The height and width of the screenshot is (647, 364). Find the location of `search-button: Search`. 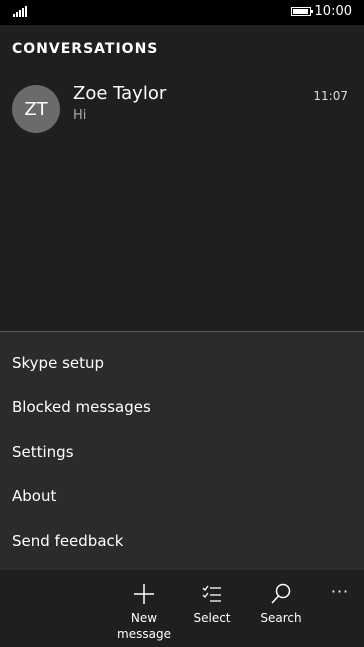

search-button: Search is located at coordinates (281, 608).